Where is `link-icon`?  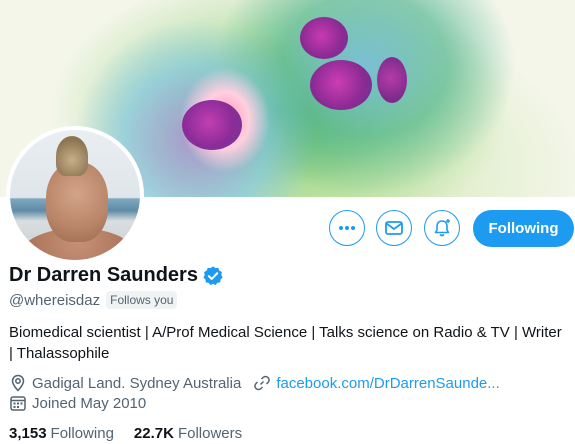 link-icon is located at coordinates (262, 383).